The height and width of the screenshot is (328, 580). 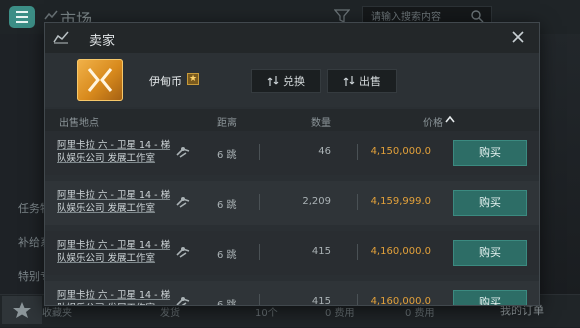 I want to click on column-price: 价格, so click(x=433, y=121).